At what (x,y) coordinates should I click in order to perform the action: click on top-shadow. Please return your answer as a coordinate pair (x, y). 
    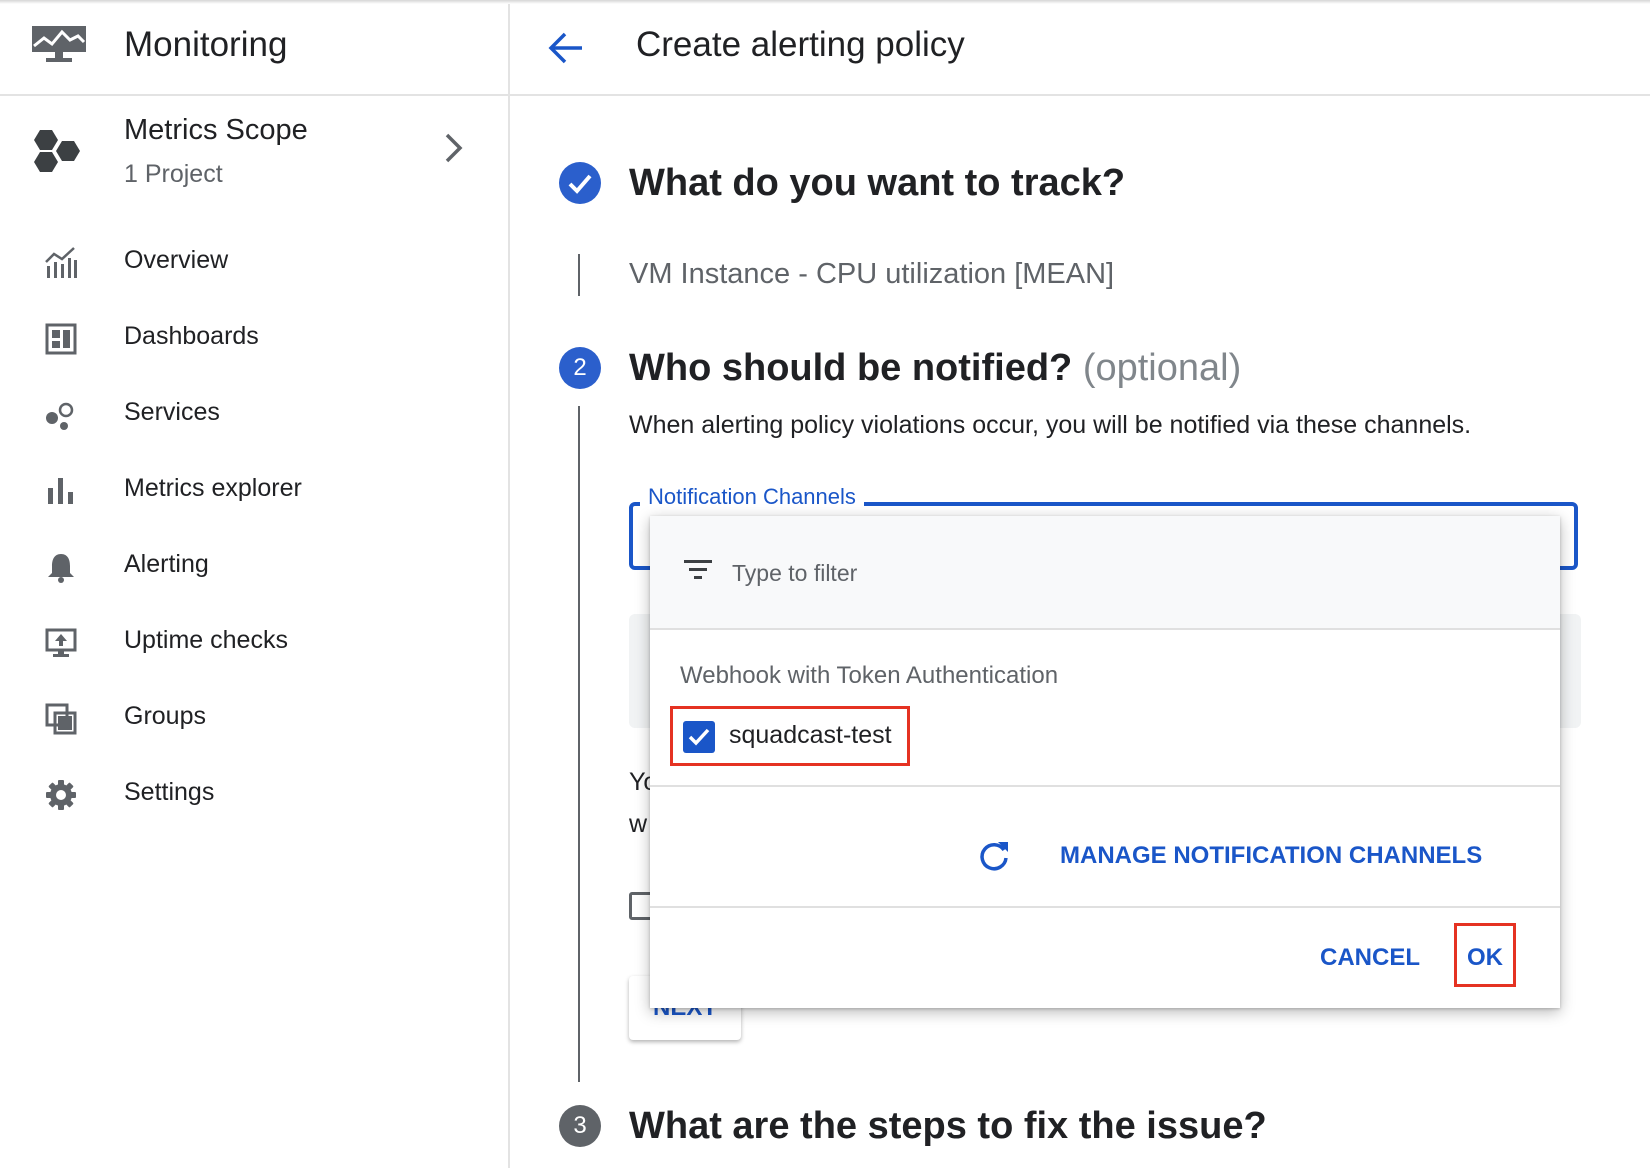
    Looking at the image, I should click on (825, 2).